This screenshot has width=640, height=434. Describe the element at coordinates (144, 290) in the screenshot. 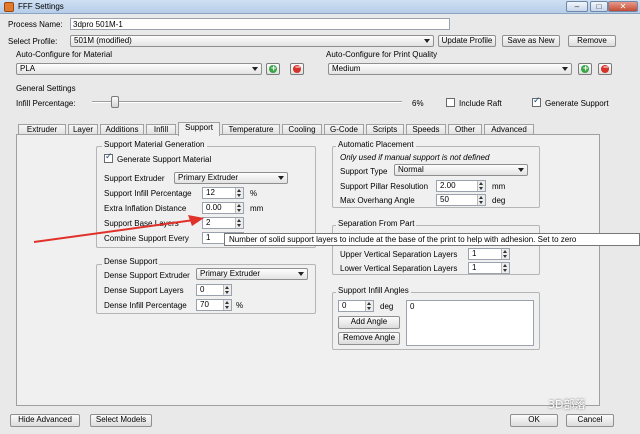

I see `dense-layers-label: Dense Support Layers` at that location.